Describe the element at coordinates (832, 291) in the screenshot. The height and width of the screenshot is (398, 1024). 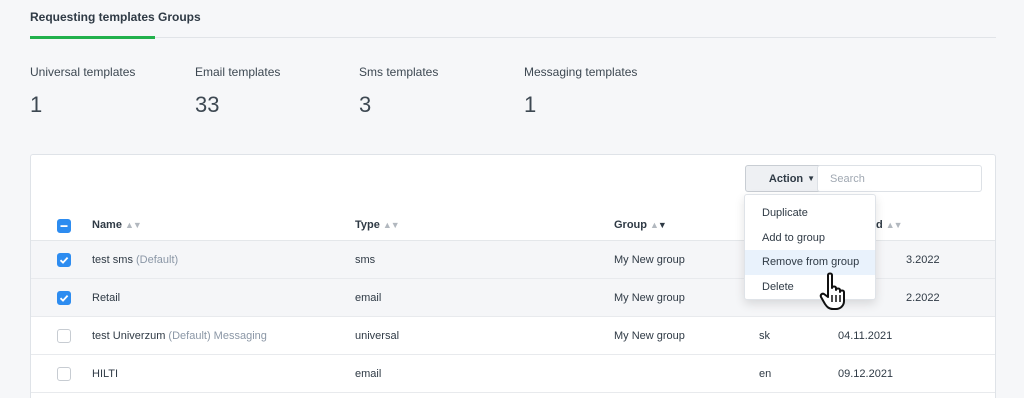
I see `hand-pointer-icon` at that location.